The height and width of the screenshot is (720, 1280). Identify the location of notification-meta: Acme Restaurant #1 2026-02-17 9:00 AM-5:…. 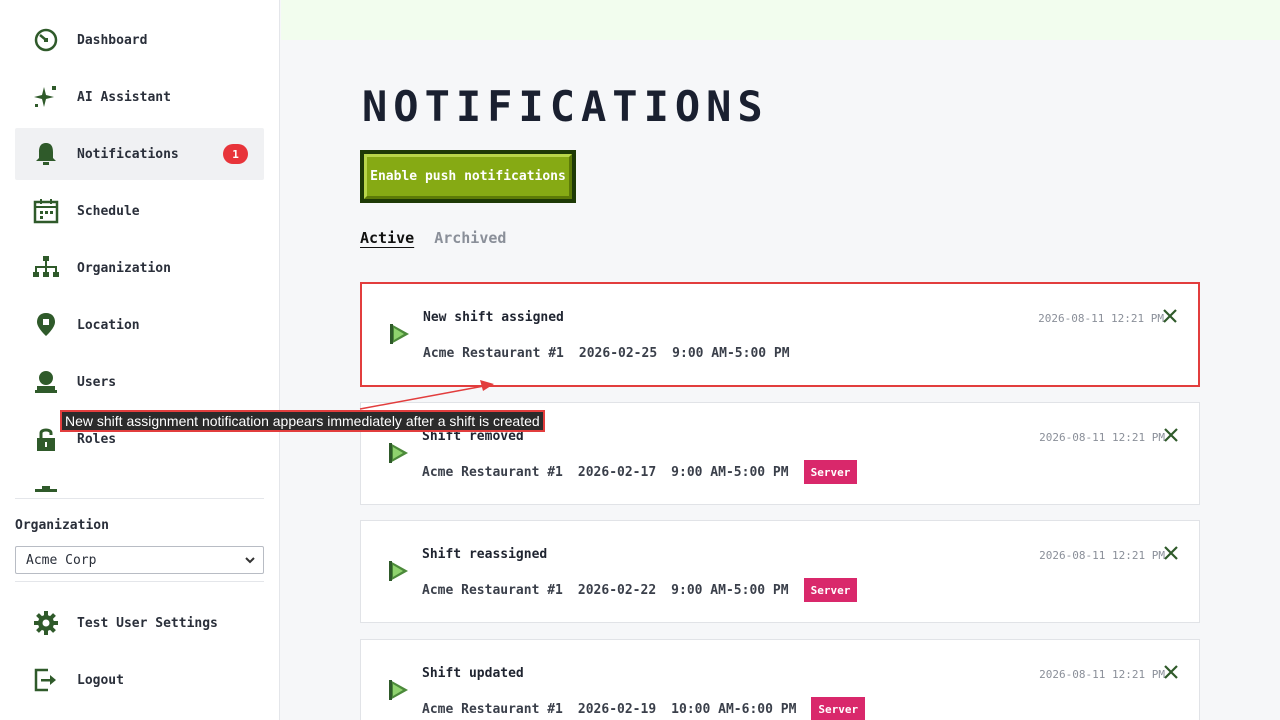
(640, 472).